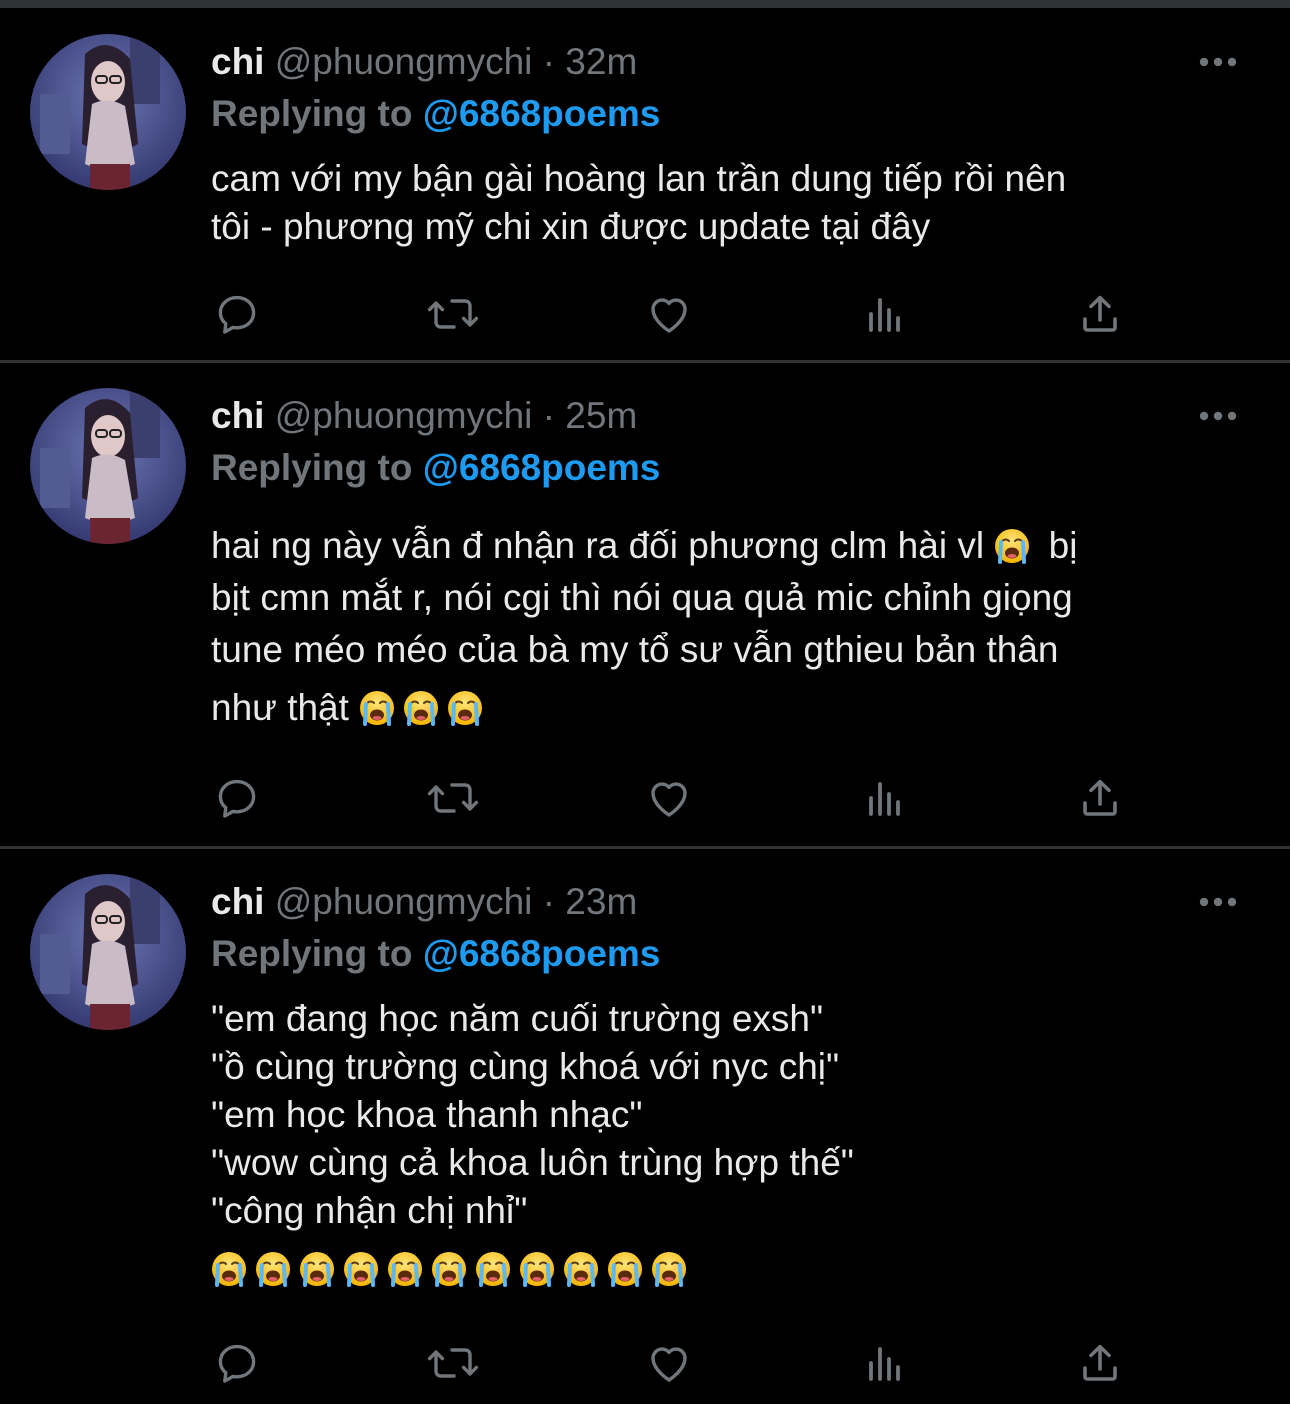  What do you see at coordinates (525, 1066) in the screenshot?
I see `tweet-text-line: "ồ cùng trường cùng khoá với nyc chị"` at bounding box center [525, 1066].